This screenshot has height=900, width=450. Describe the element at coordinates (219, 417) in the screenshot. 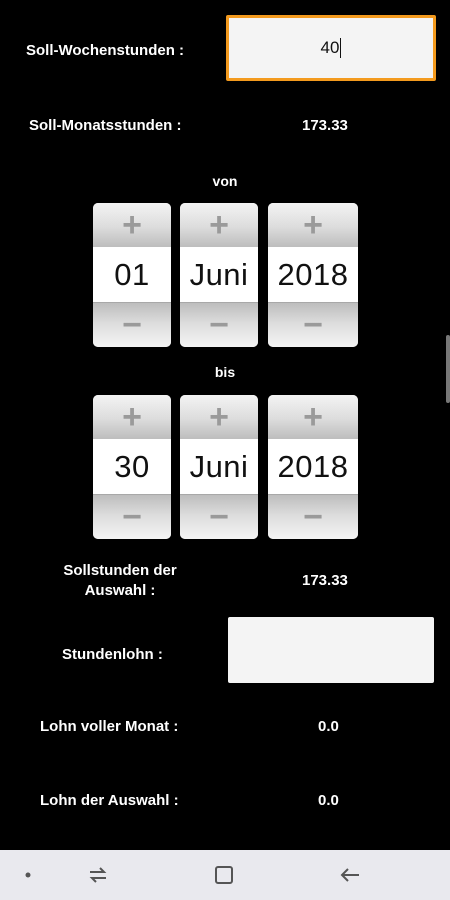

I see `to-month-plus-button: +` at that location.